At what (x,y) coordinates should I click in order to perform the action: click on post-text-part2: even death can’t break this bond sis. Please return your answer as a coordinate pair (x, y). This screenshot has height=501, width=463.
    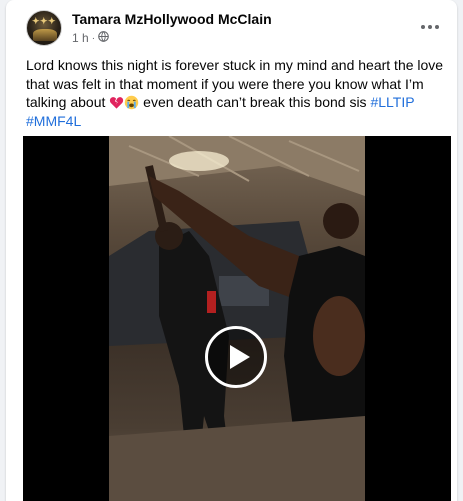
    Looking at the image, I should click on (255, 102).